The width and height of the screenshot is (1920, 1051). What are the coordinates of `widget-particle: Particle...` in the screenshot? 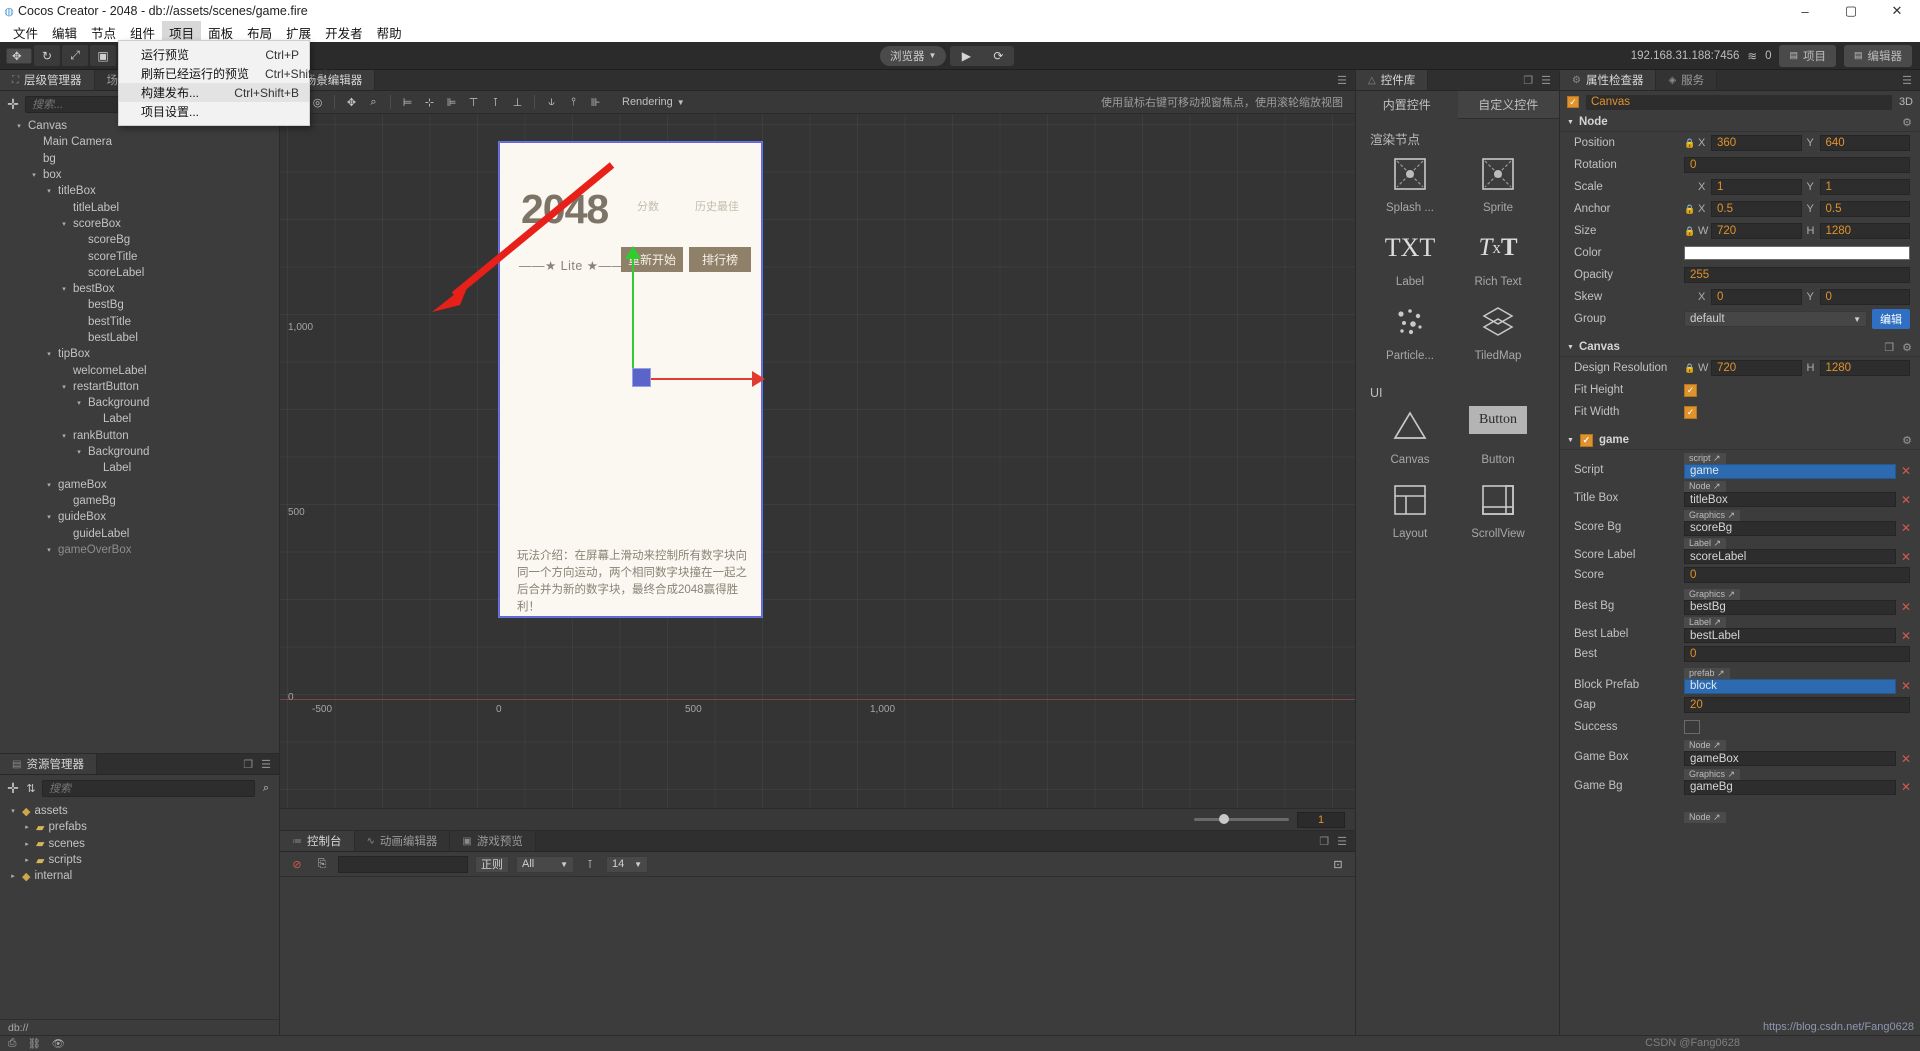 It's located at (1410, 332).